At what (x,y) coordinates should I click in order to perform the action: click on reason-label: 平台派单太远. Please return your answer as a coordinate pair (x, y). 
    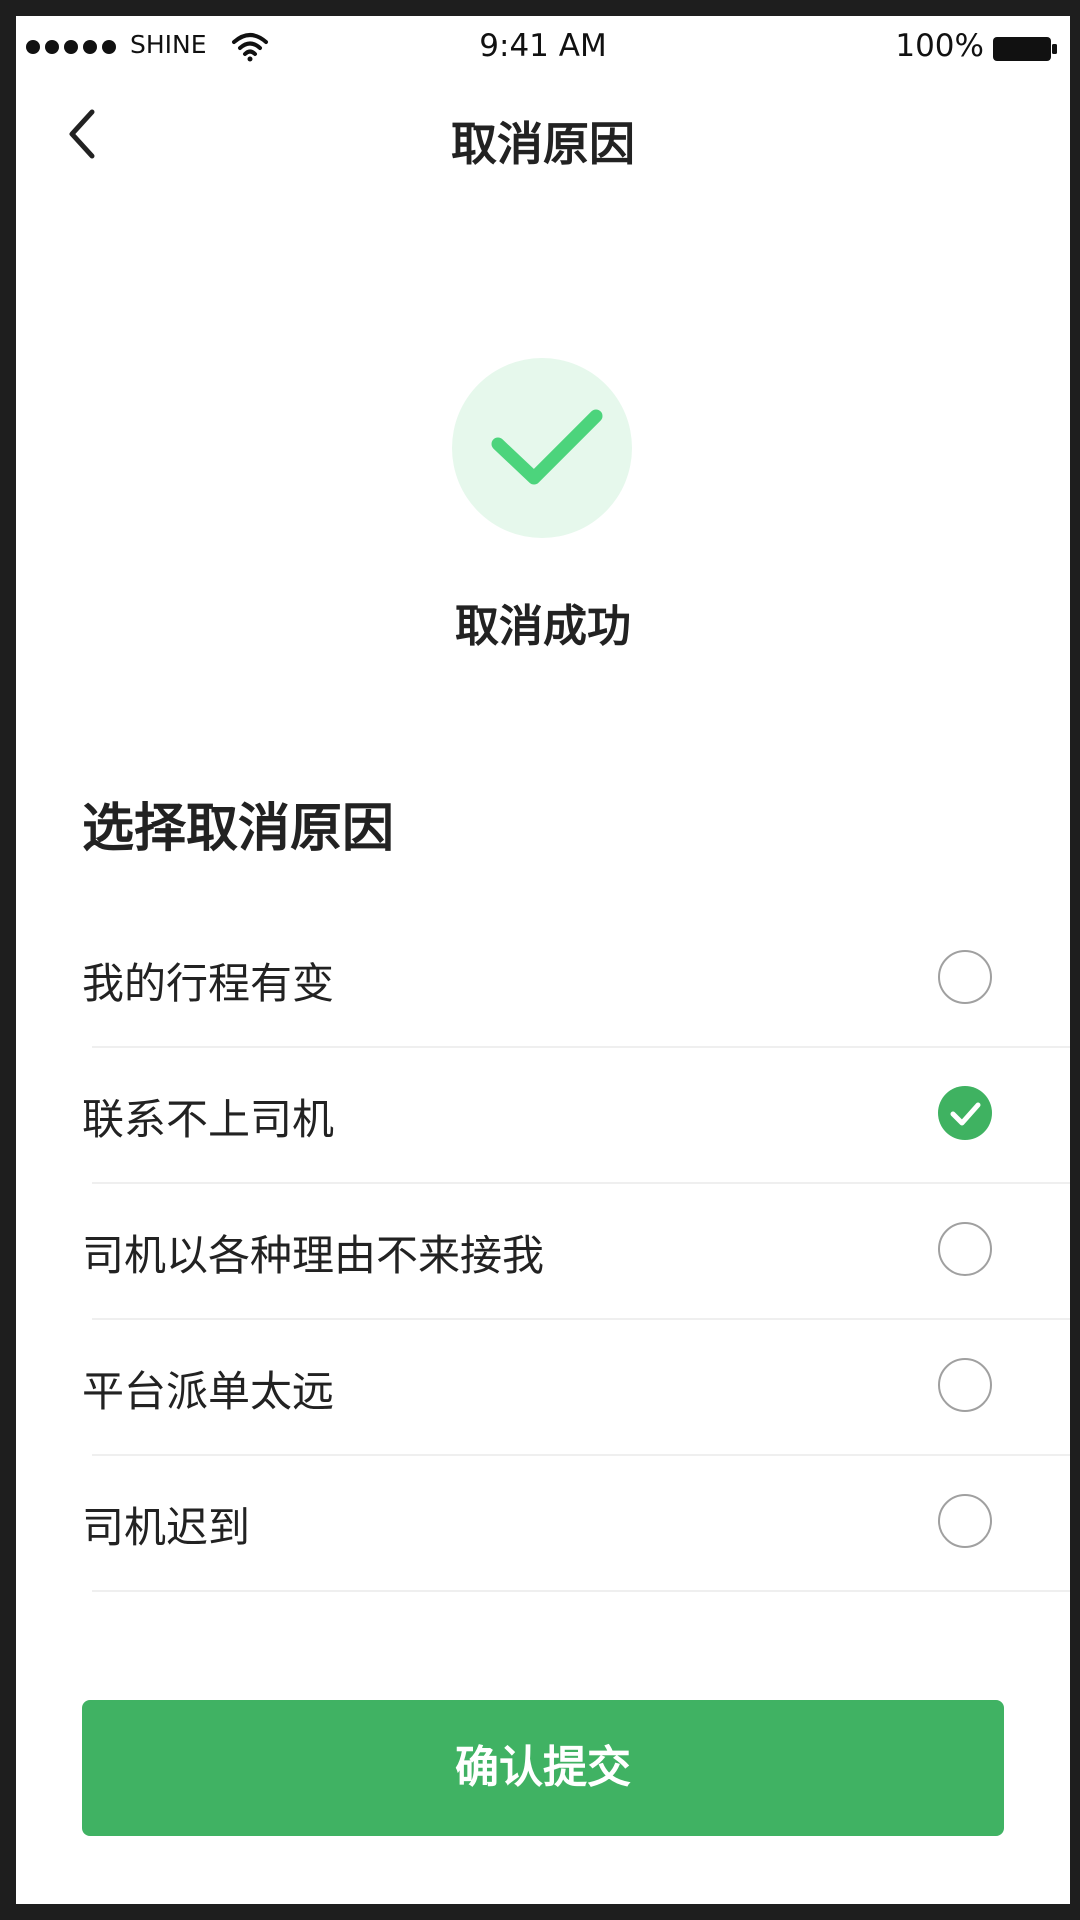
    Looking at the image, I should click on (208, 1391).